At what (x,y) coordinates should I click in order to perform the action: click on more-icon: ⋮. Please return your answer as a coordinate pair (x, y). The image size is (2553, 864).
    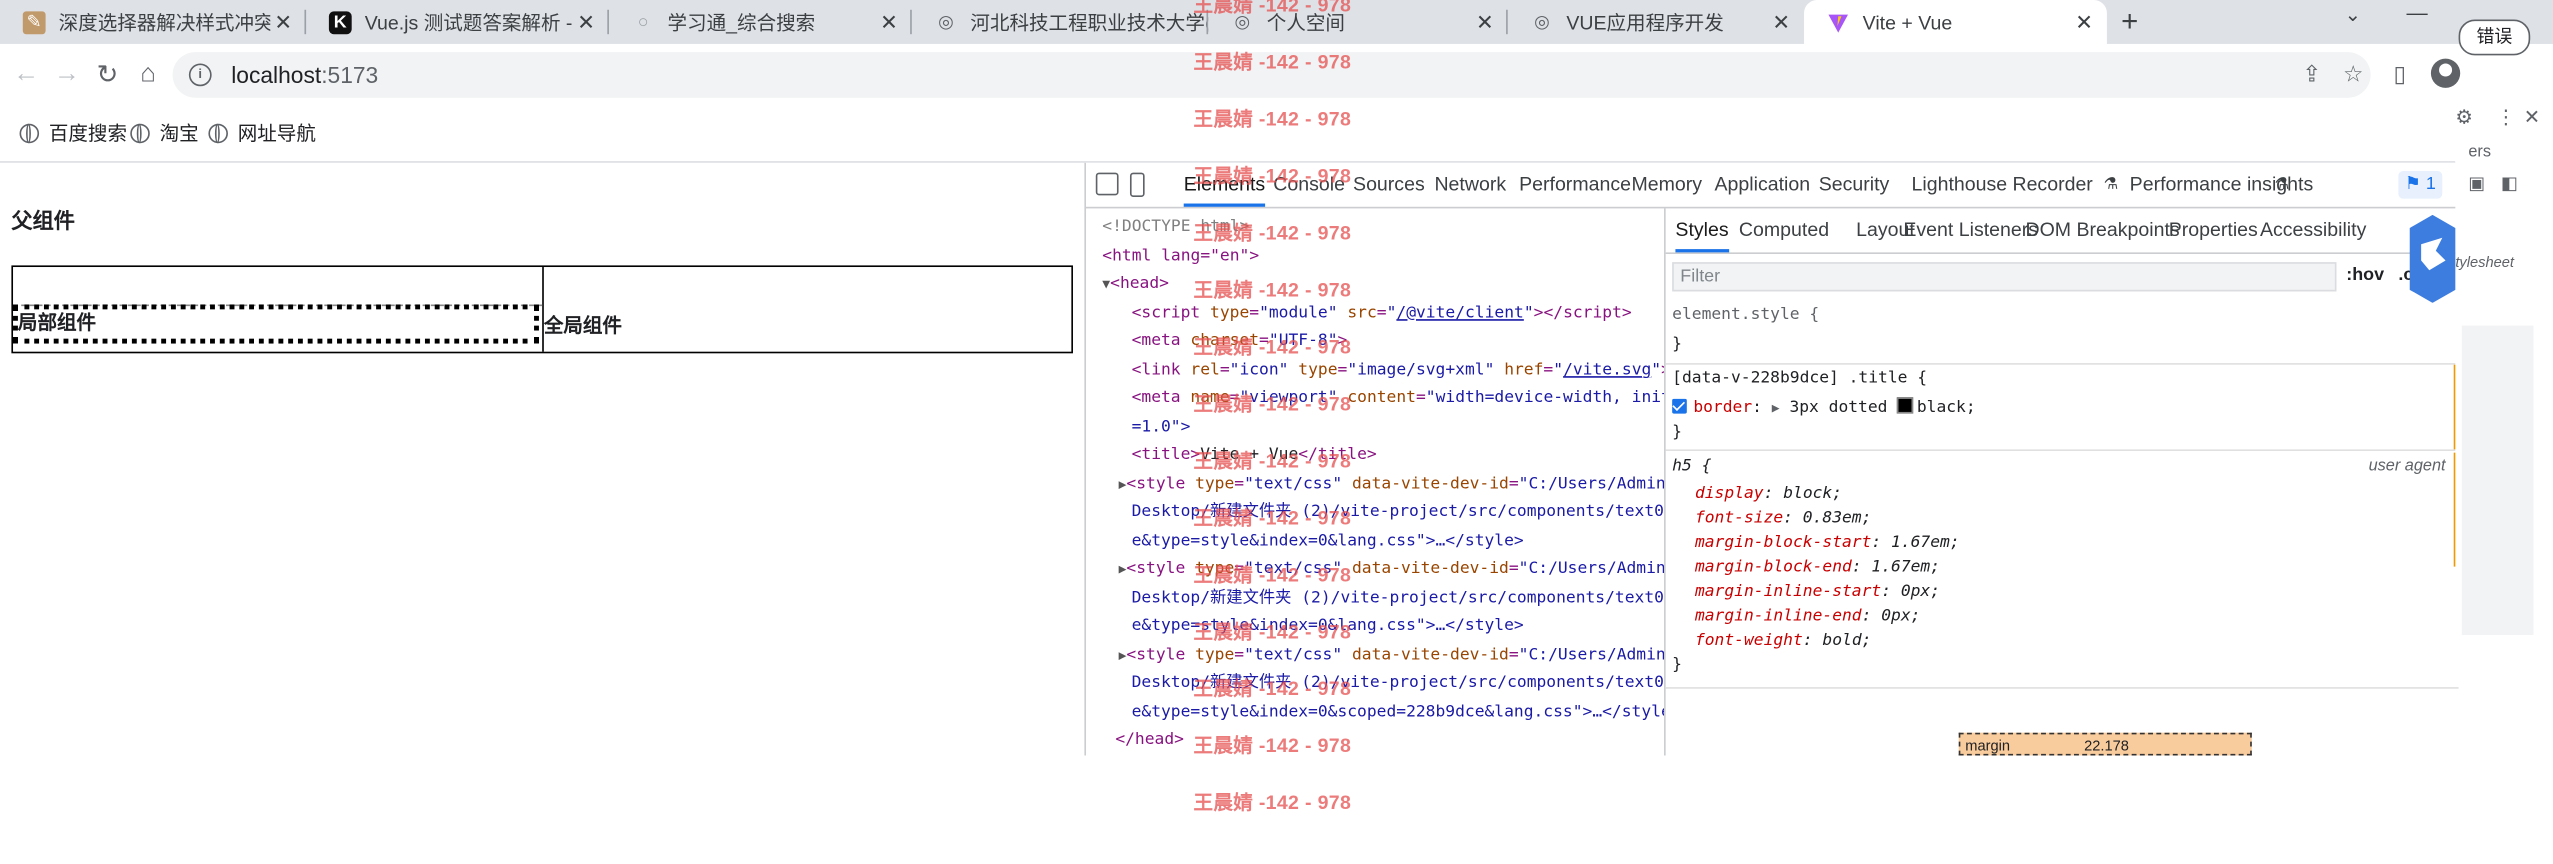
    Looking at the image, I should click on (2506, 117).